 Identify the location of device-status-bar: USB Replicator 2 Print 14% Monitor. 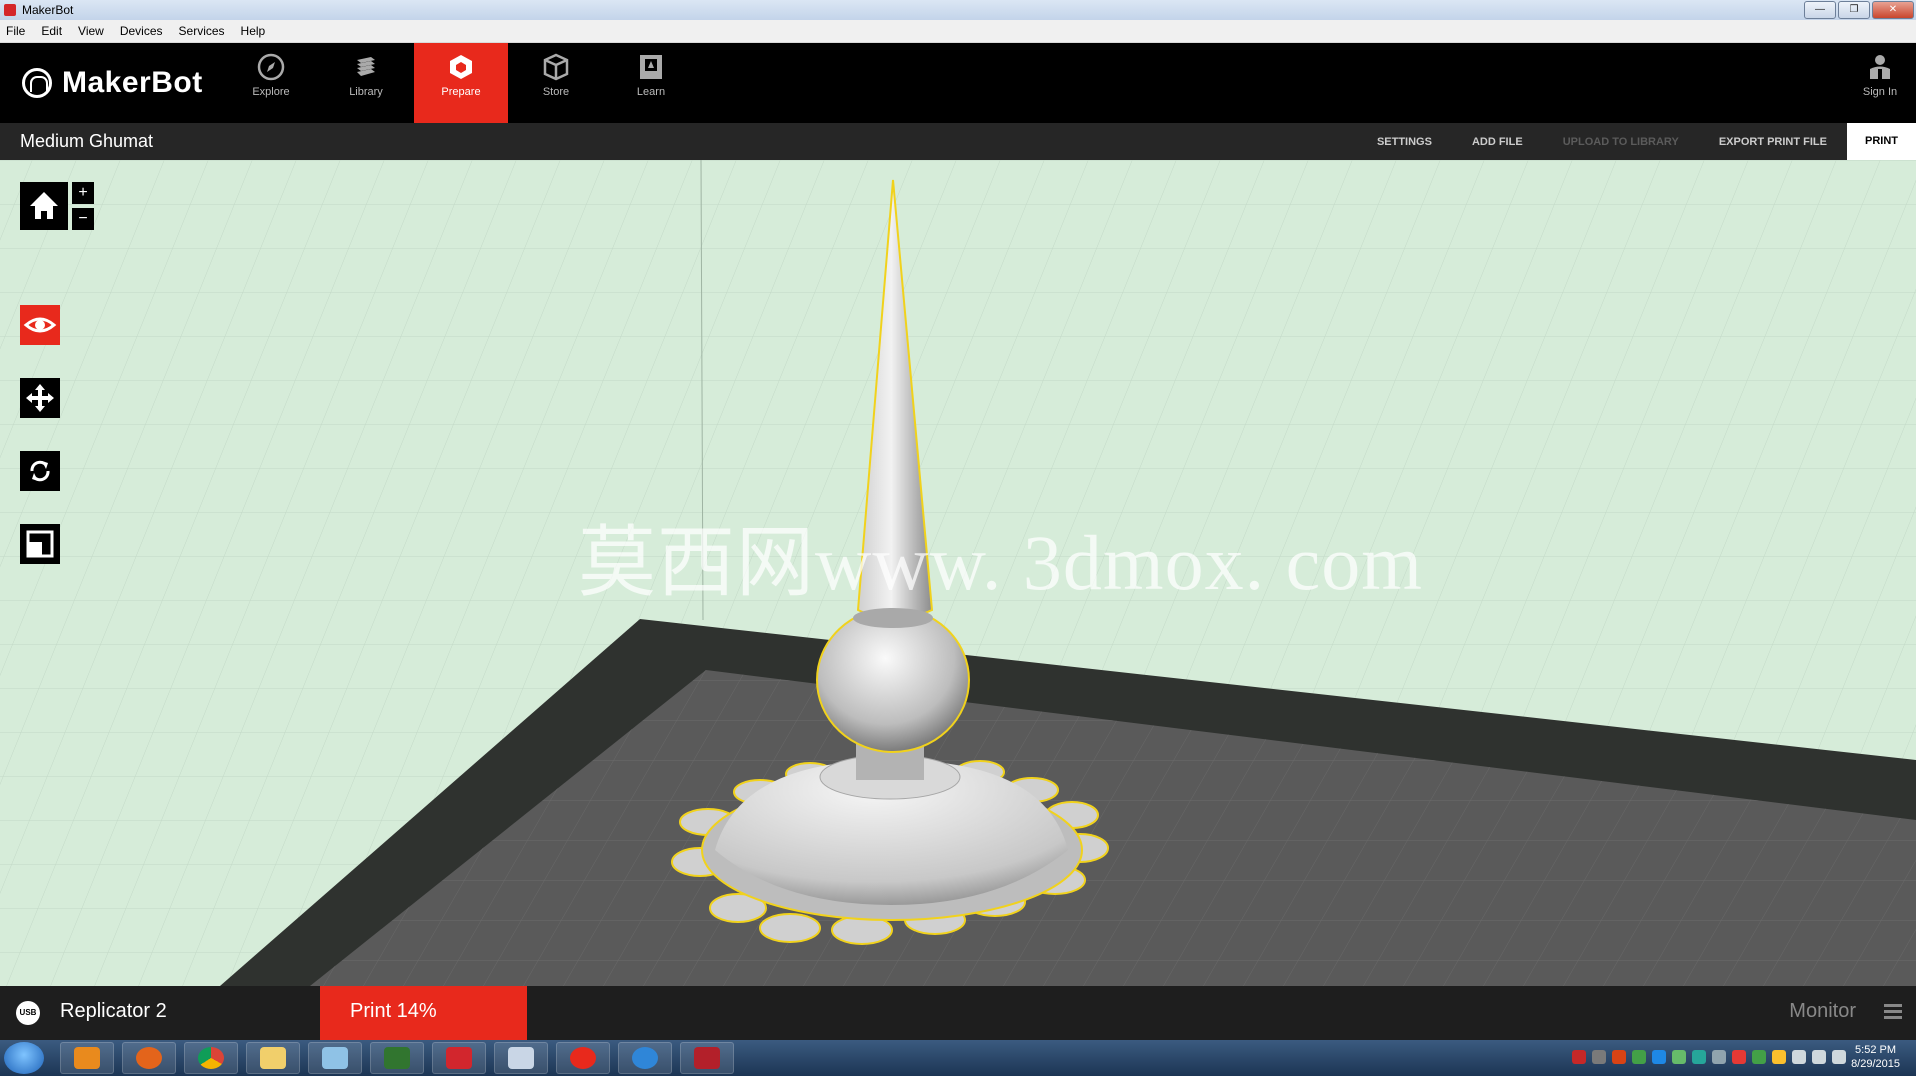
(958, 1013).